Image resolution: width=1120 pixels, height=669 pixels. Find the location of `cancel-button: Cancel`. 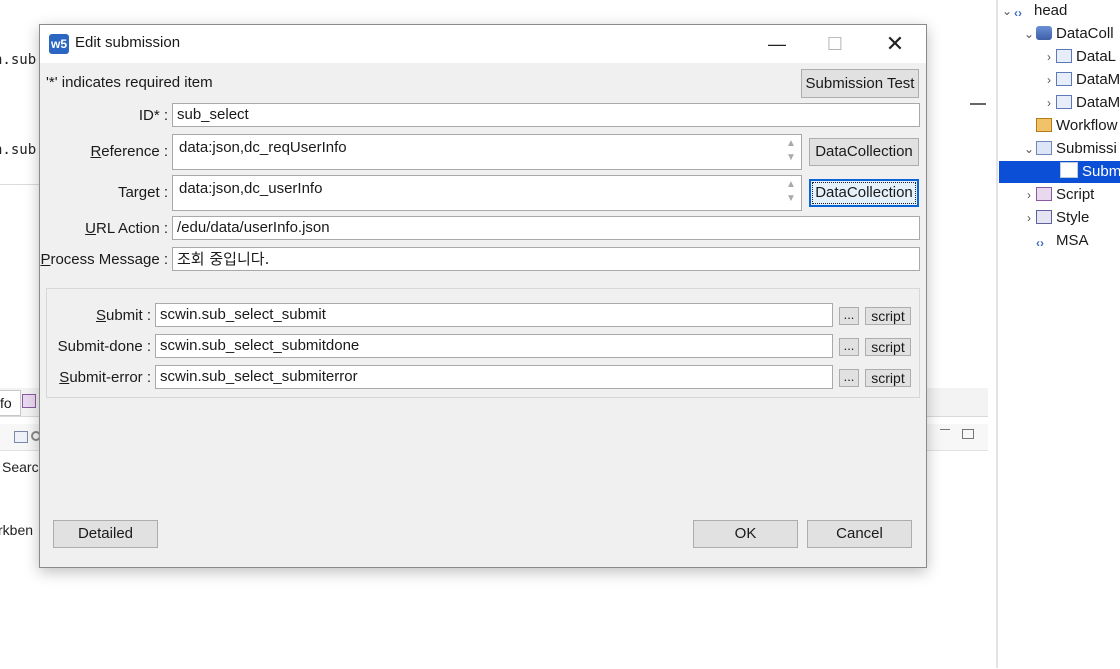

cancel-button: Cancel is located at coordinates (859, 534).